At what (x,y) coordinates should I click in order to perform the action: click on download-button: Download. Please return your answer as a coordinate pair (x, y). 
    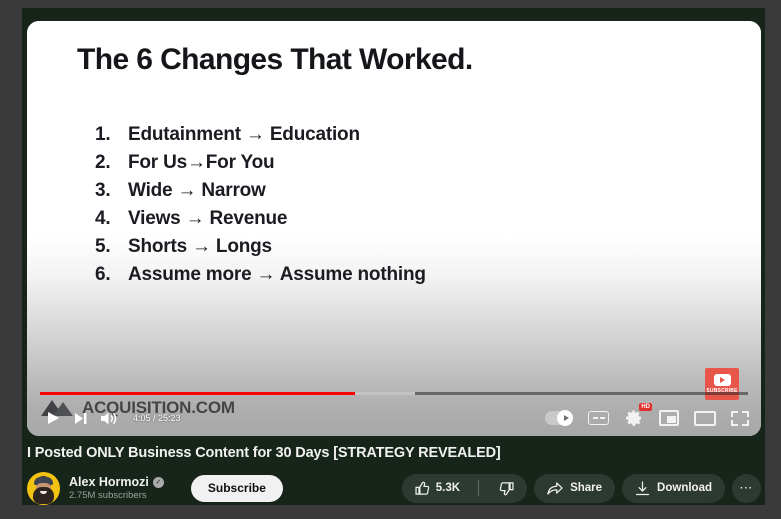
    Looking at the image, I should click on (673, 488).